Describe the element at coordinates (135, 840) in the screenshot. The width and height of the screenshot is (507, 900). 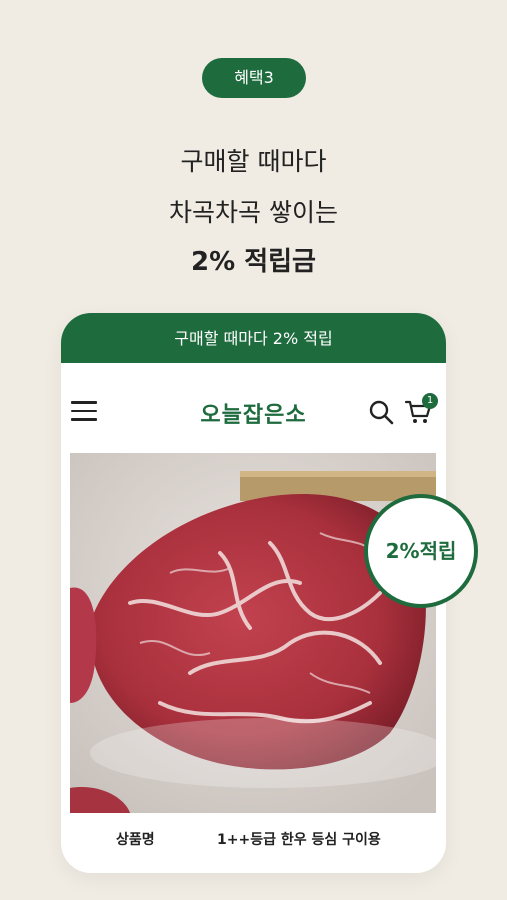
I see `product-name-label: 상품명` at that location.